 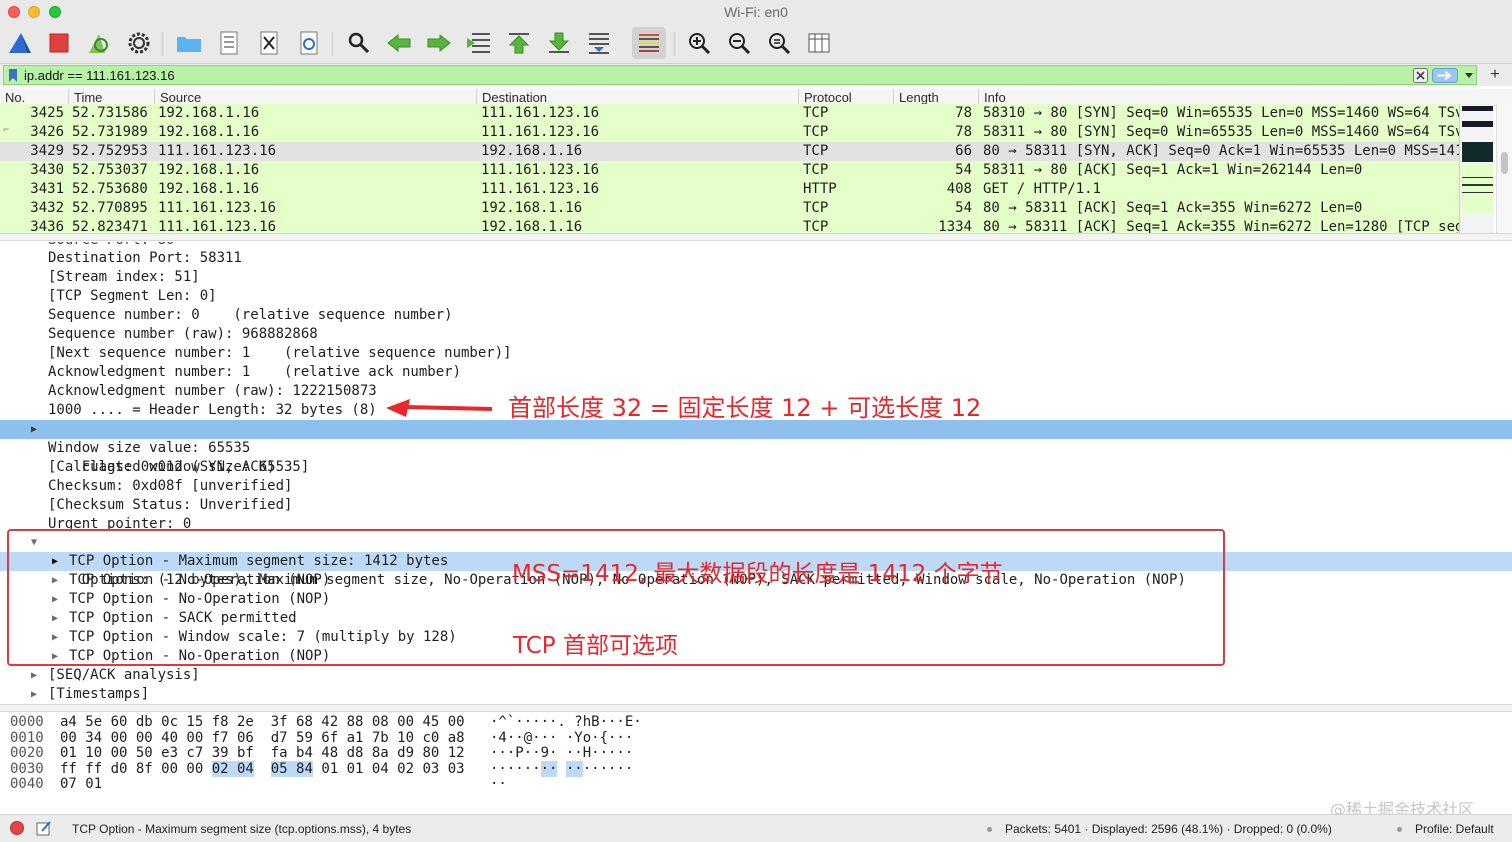 I want to click on cell-source: 111.161.123.16, so click(x=217, y=208).